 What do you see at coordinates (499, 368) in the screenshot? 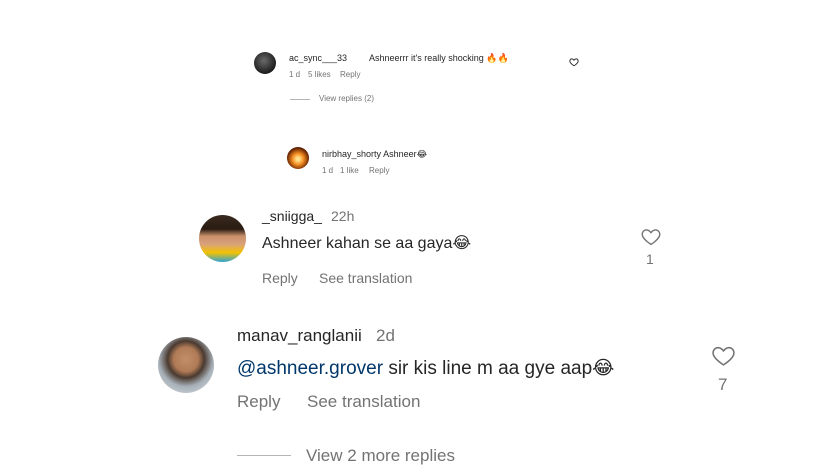
I see `comment-text: sir kis line m aa gye aap😂` at bounding box center [499, 368].